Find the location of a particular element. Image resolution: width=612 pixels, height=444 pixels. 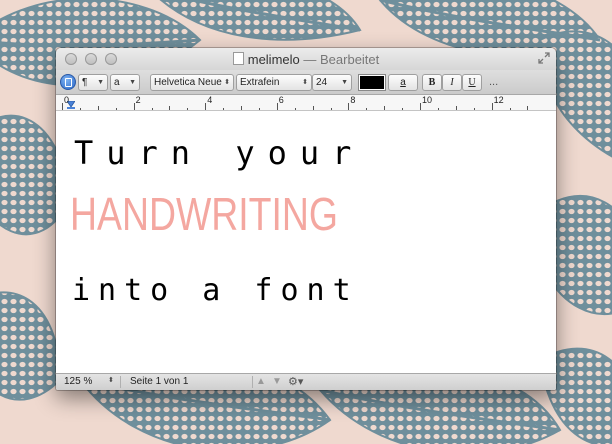

gear-icon: ⚙▾ is located at coordinates (295, 381).